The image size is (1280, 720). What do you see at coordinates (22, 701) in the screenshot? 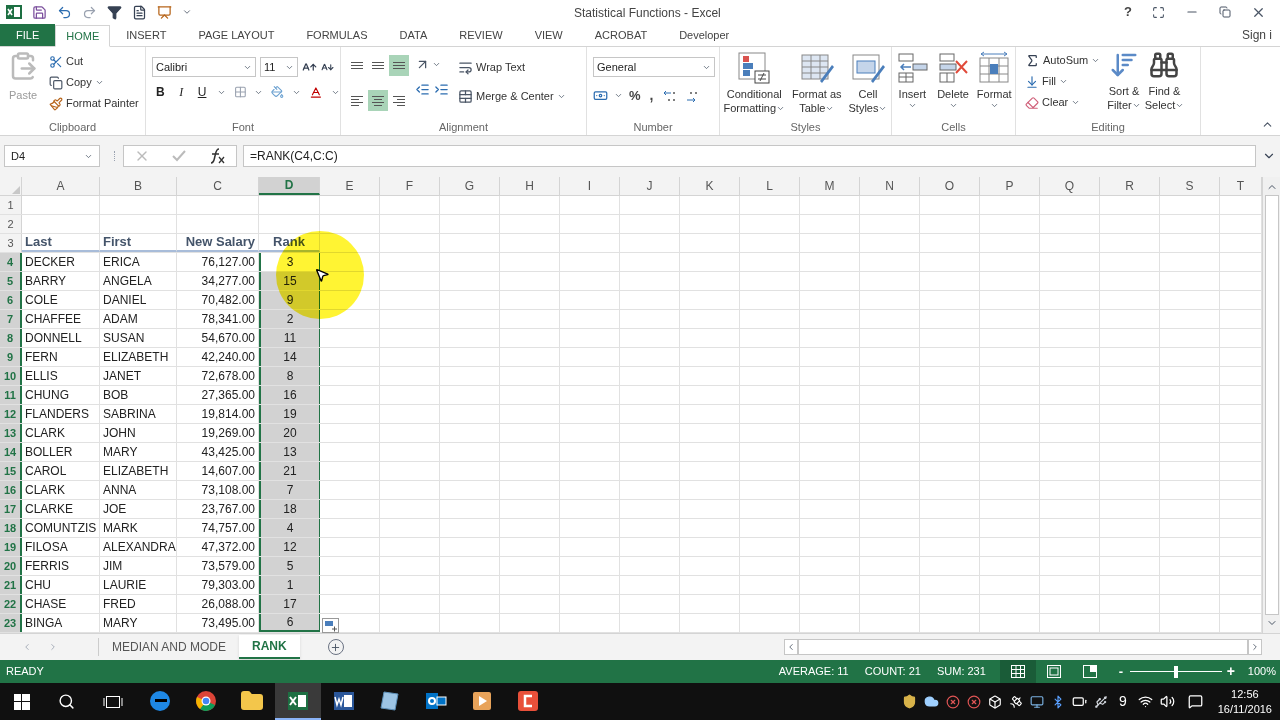
I see `start-icon` at bounding box center [22, 701].